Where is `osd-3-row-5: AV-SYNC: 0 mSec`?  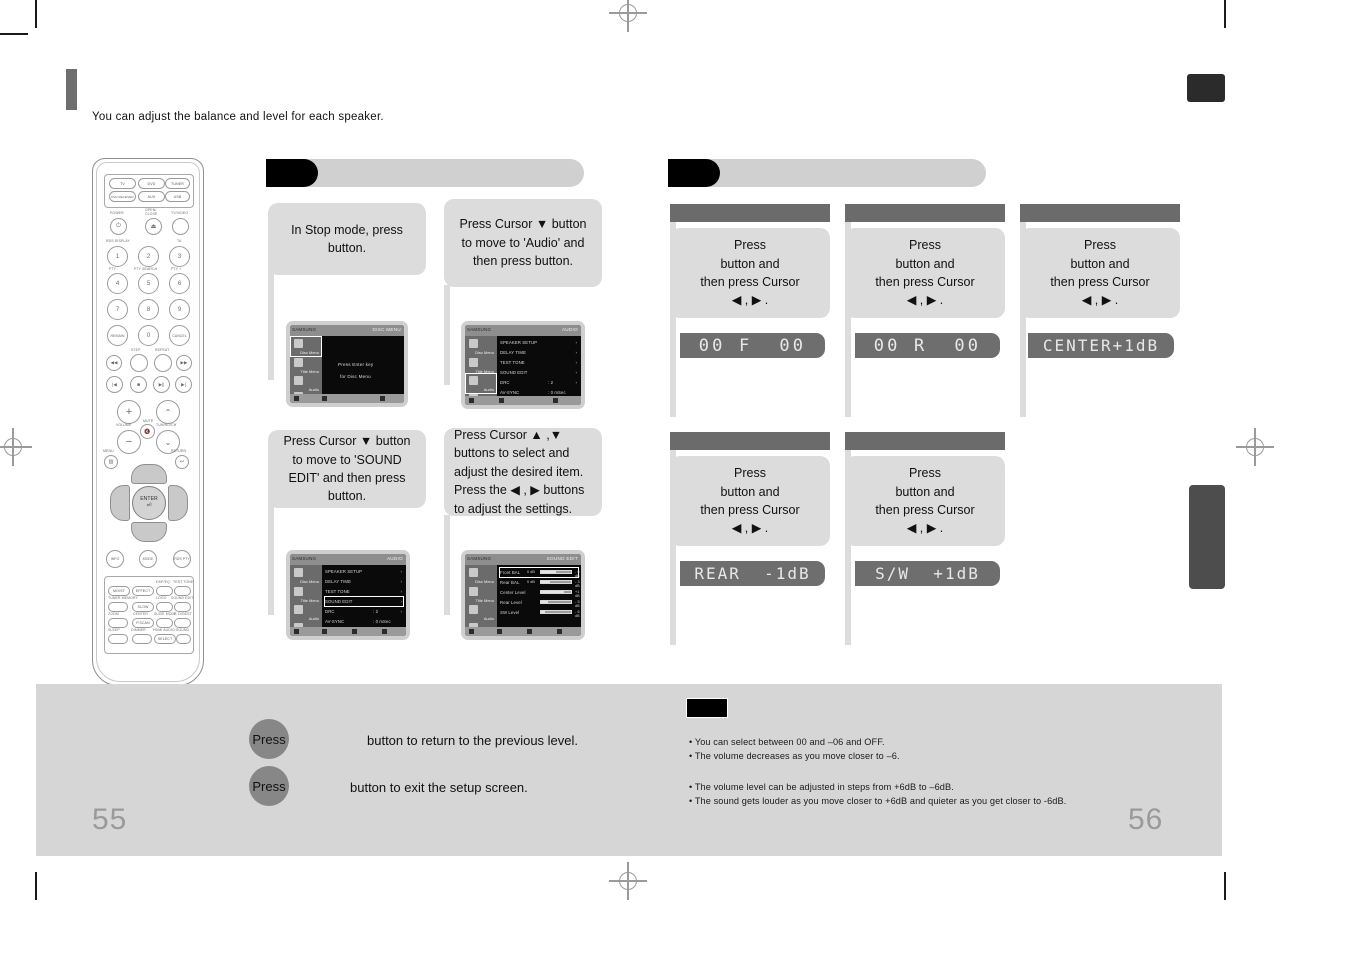 osd-3-row-5: AV-SYNC: 0 mSec is located at coordinates (364, 621).